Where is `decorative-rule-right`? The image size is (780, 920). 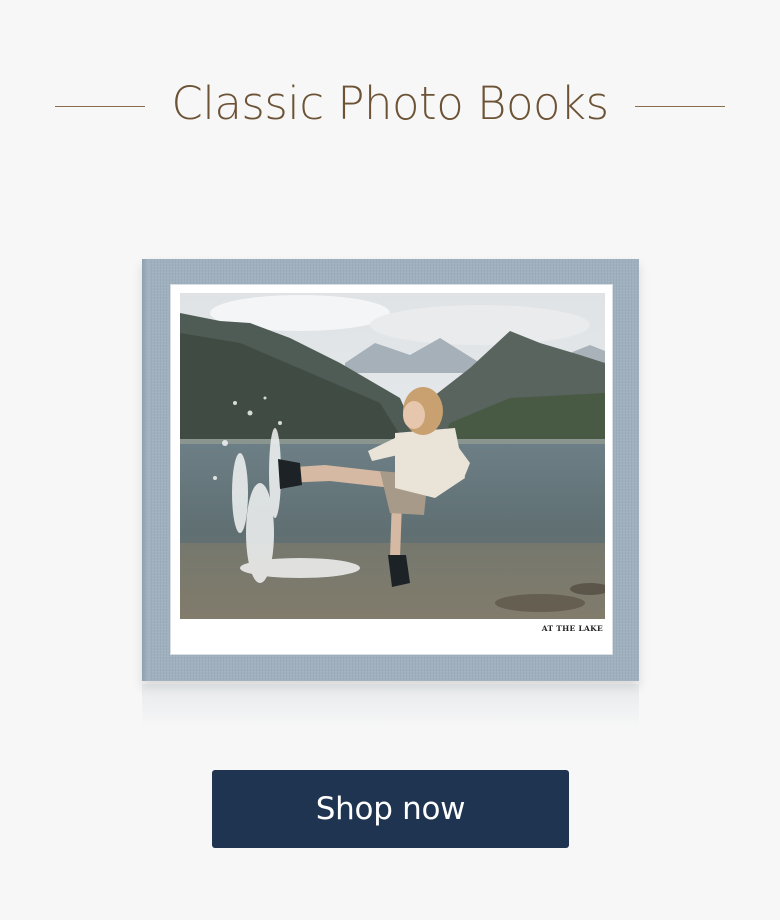
decorative-rule-right is located at coordinates (680, 106).